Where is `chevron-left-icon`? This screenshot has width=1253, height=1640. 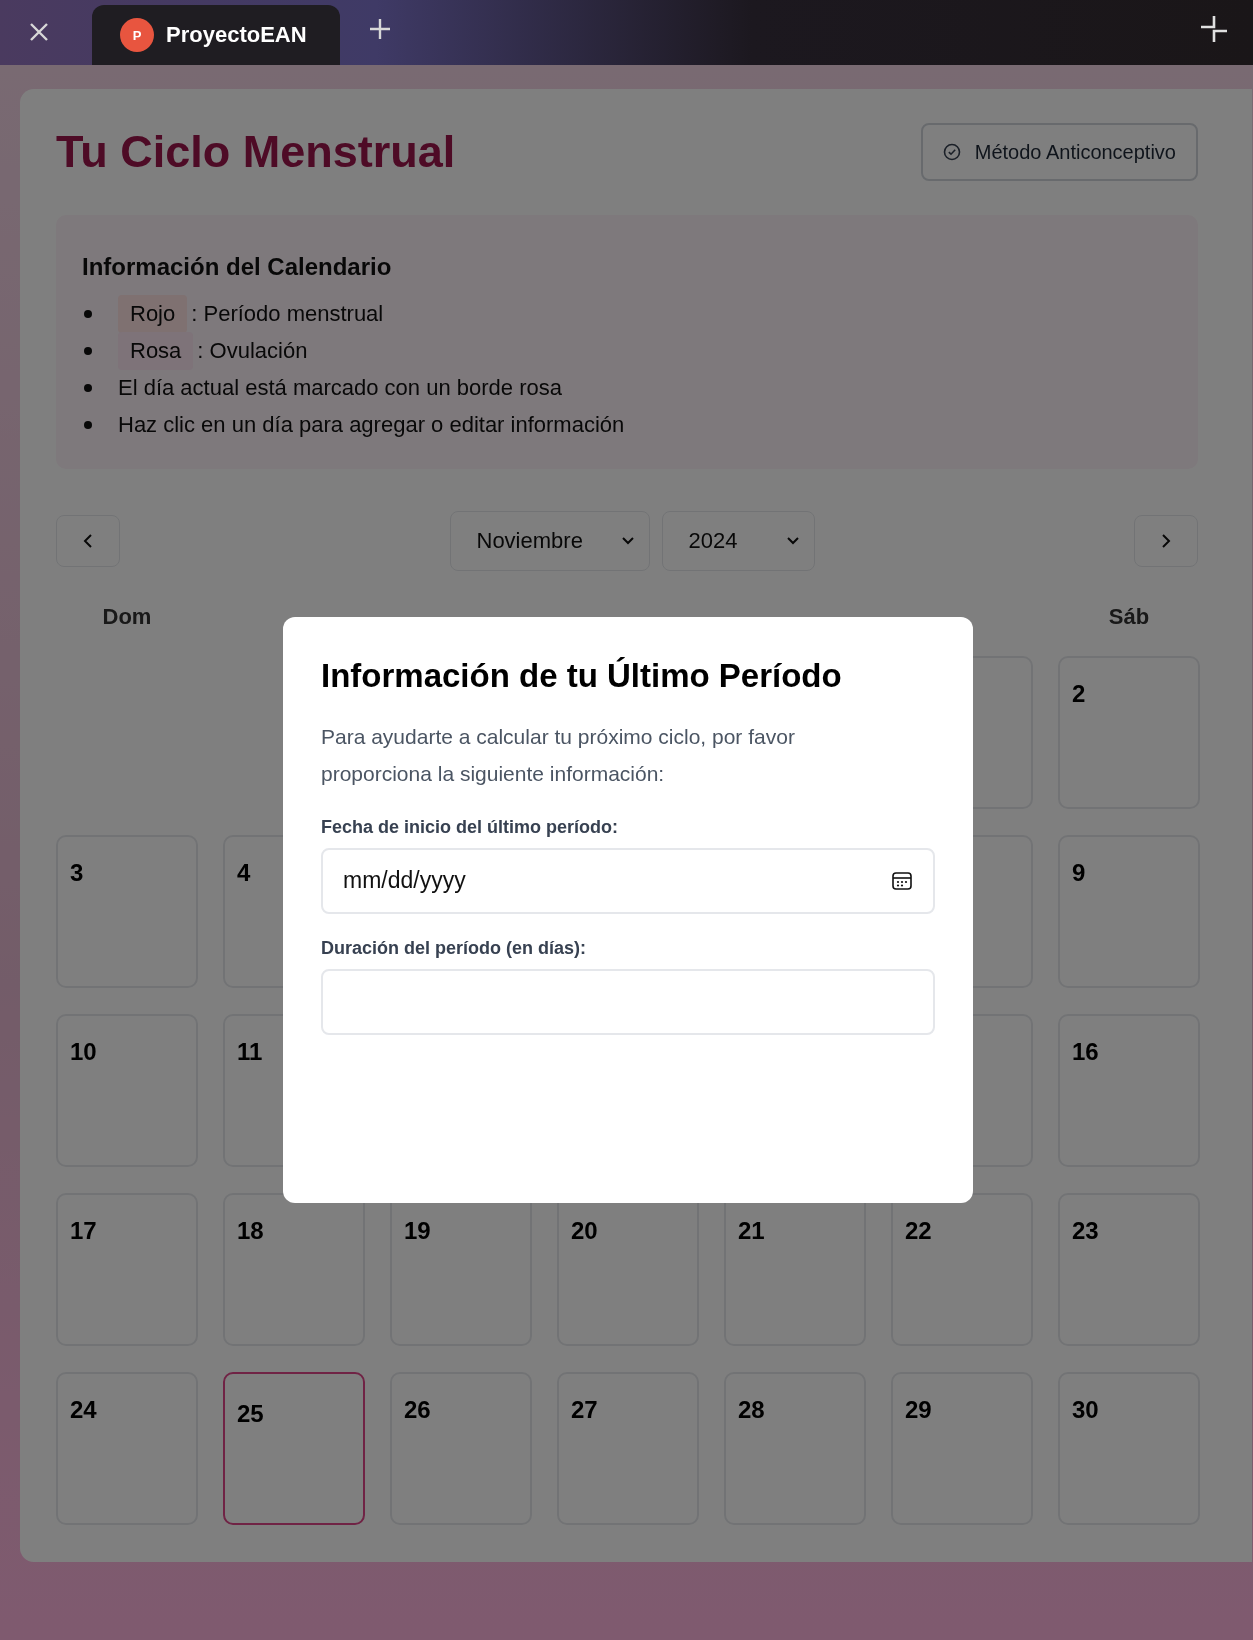
chevron-left-icon is located at coordinates (88, 541).